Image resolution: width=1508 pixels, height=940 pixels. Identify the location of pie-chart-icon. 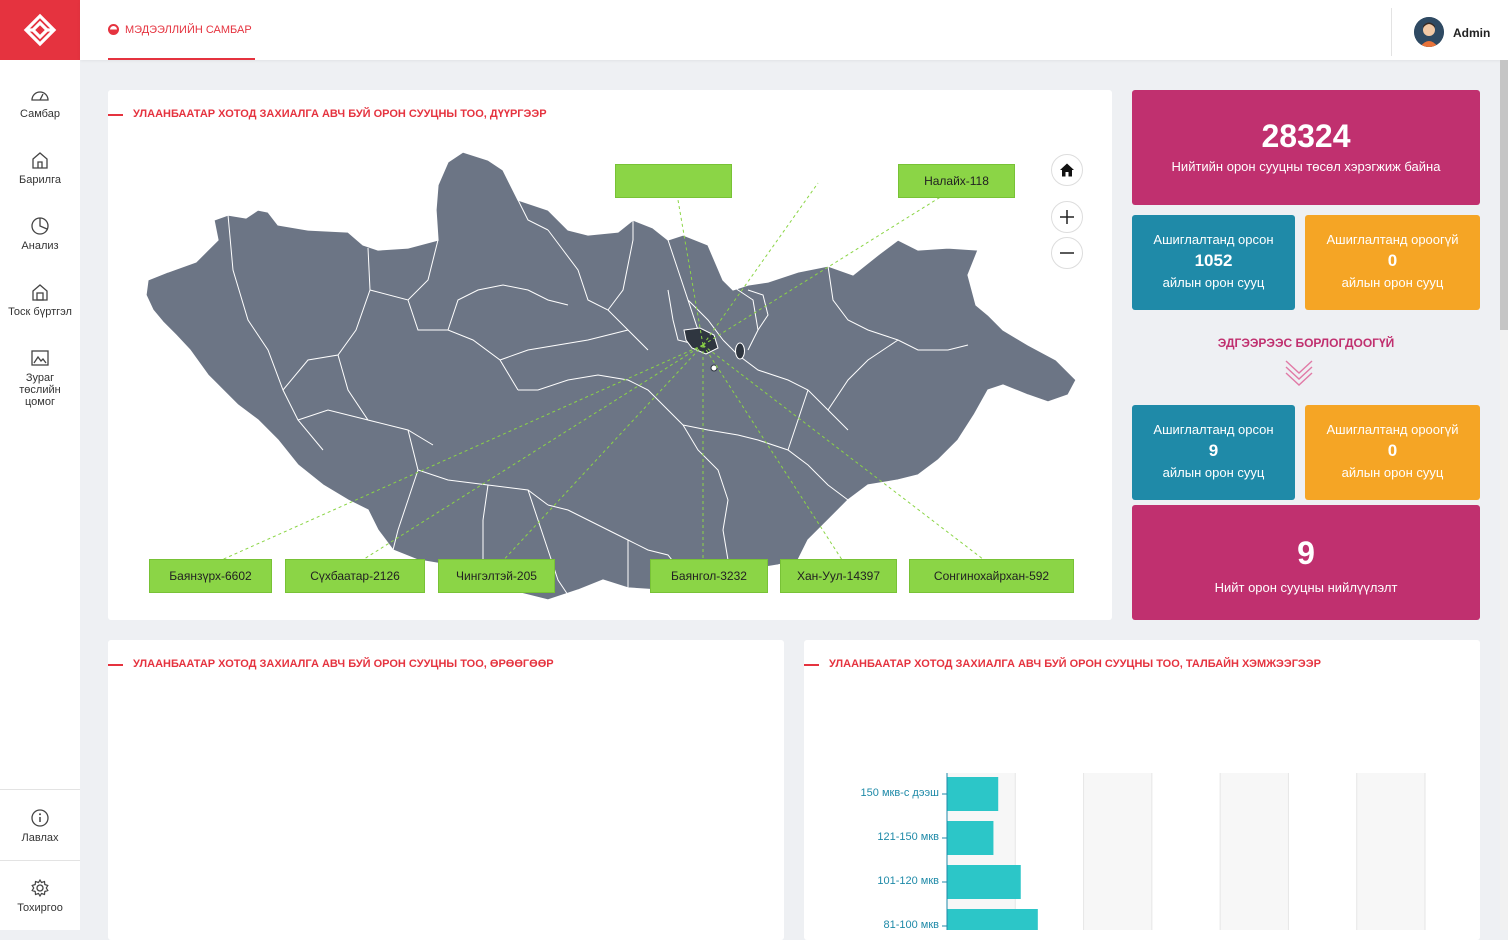
(40, 226).